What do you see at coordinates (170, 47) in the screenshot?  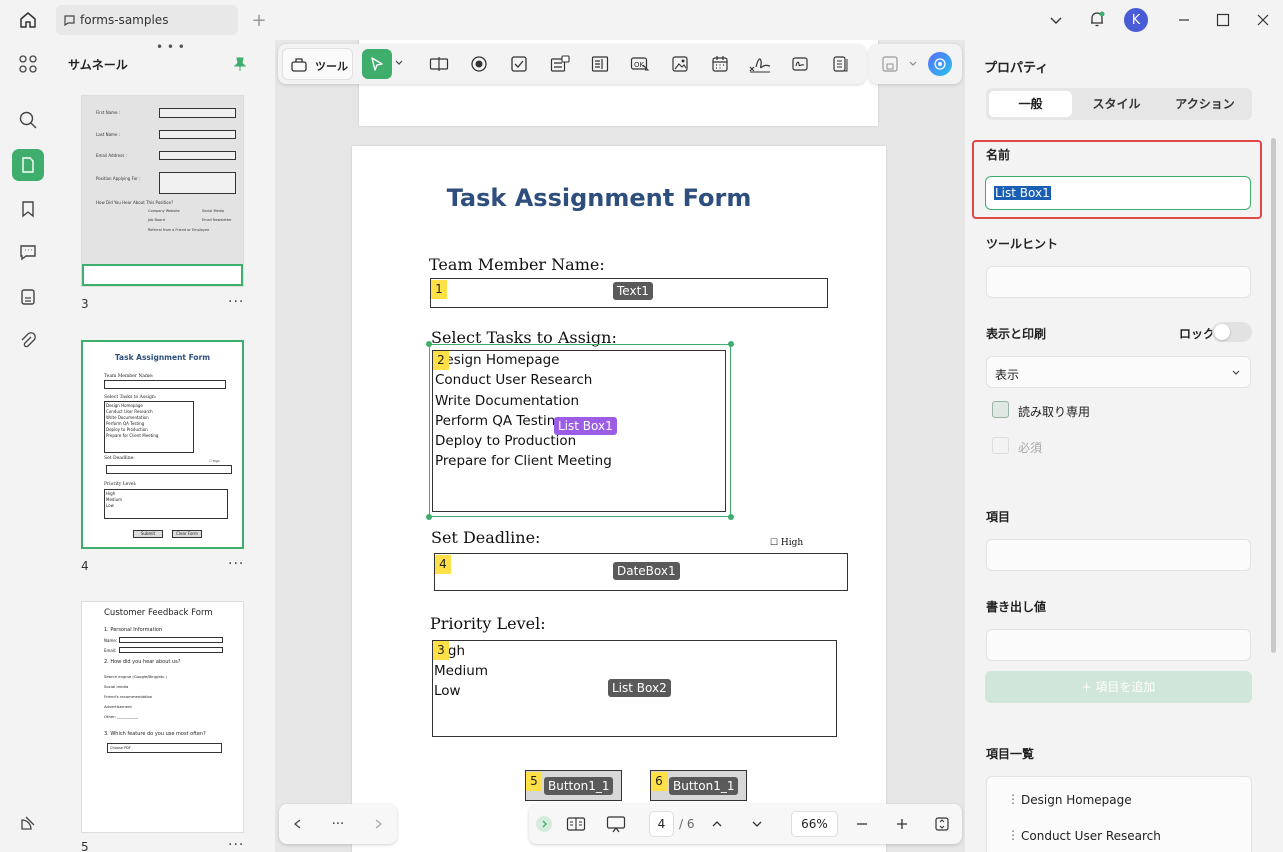 I see `drag-handle: • • •` at bounding box center [170, 47].